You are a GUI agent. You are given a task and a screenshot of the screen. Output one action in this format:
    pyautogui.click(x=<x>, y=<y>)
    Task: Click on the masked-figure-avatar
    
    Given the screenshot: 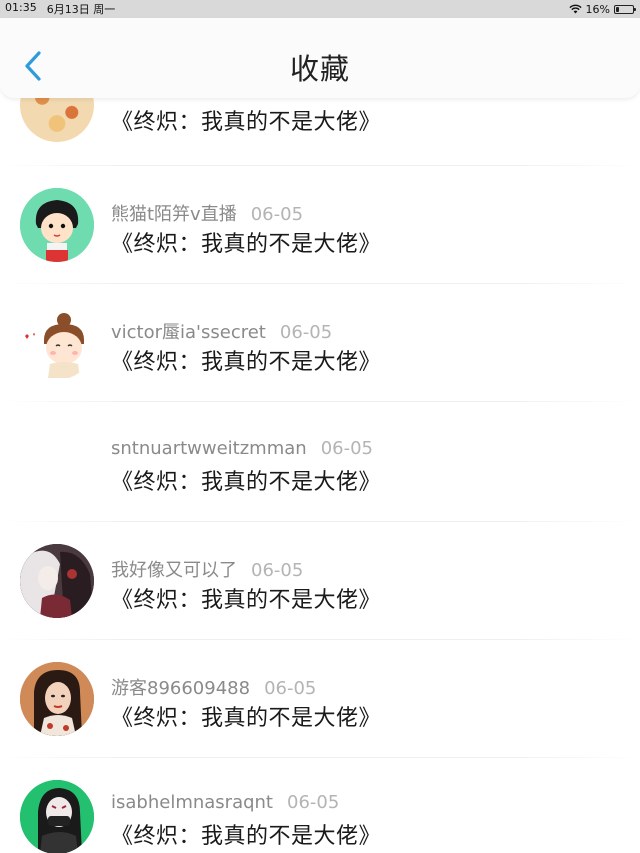 What is the action you would take?
    pyautogui.click(x=57, y=816)
    